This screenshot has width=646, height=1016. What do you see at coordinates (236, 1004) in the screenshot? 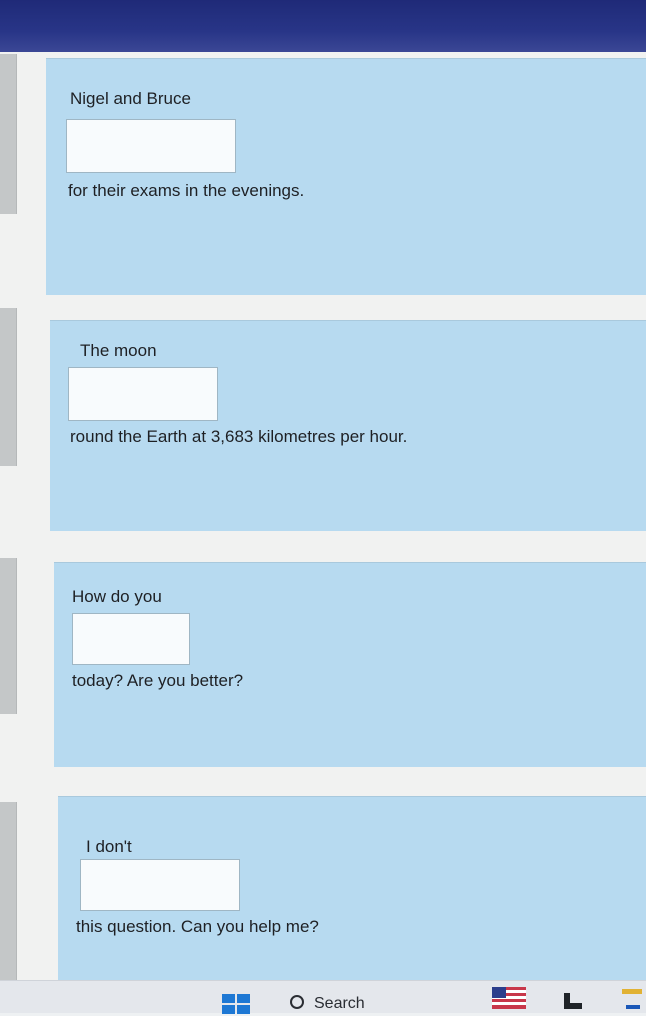
I see `windows-start-icon` at bounding box center [236, 1004].